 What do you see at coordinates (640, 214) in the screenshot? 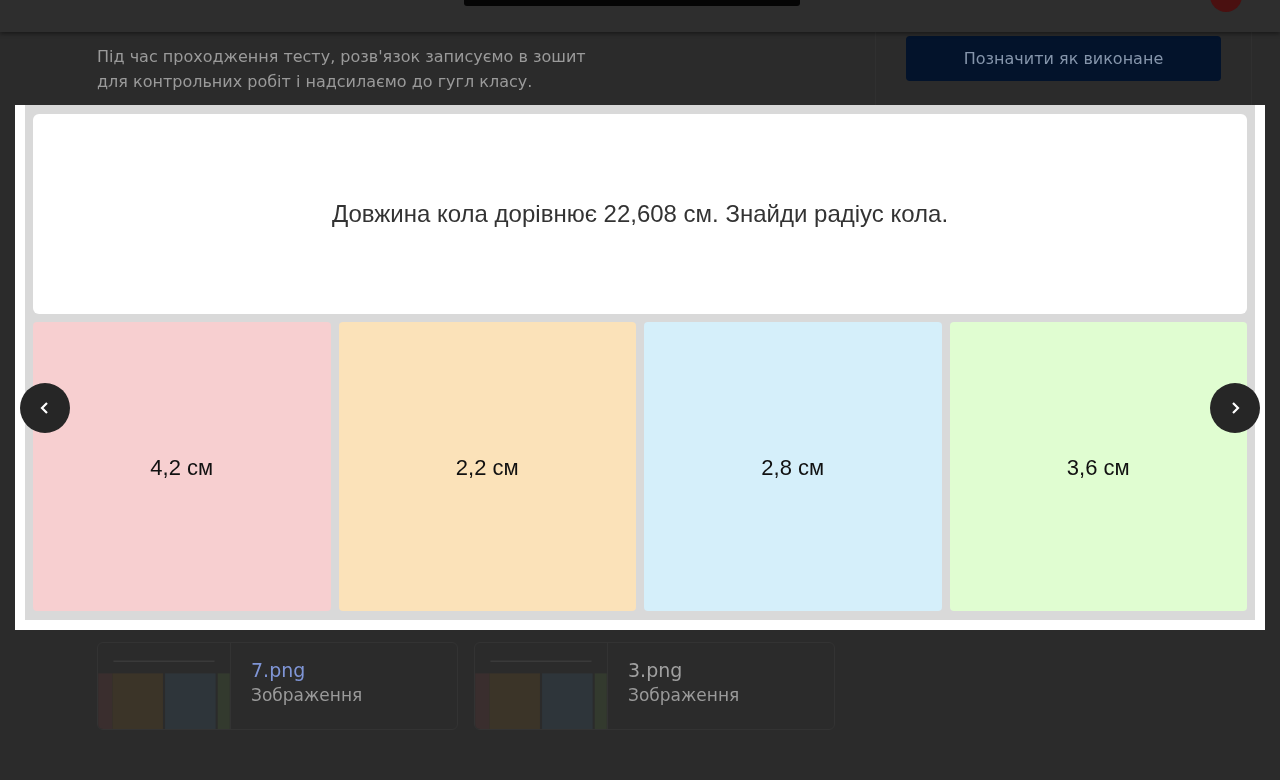
I see `question-text: Довжина кола дорівнює 22,608 см. Знайди радіус кола.` at bounding box center [640, 214].